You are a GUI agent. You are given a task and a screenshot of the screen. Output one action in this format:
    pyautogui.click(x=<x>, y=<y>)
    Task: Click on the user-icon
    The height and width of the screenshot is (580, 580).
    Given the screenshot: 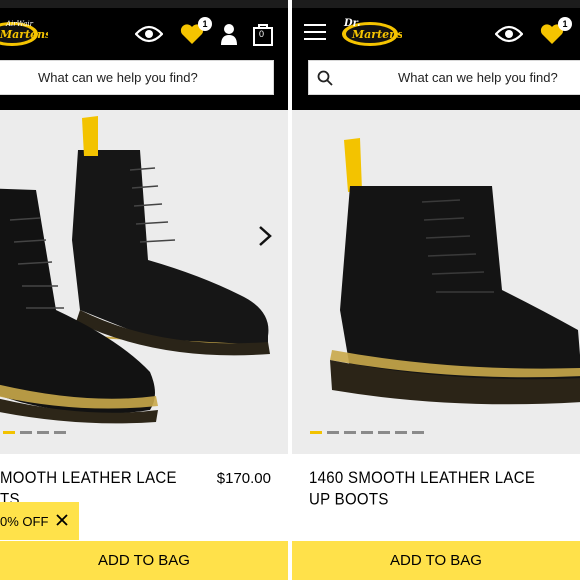 What is the action you would take?
    pyautogui.click(x=229, y=34)
    